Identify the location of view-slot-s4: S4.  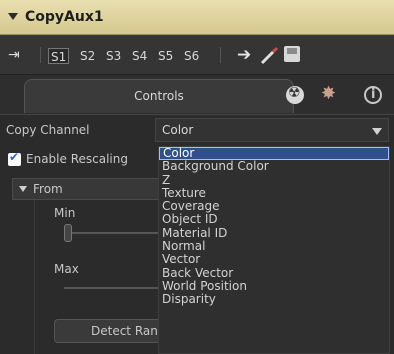
(139, 56).